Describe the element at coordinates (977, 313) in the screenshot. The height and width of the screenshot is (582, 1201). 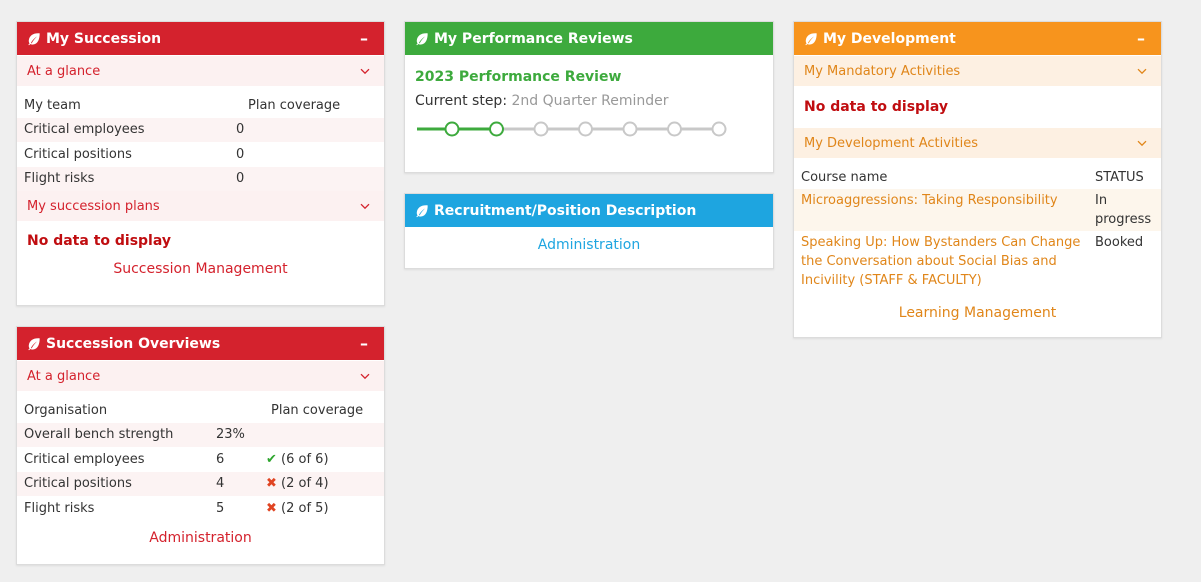
I see `learning-management-link: Learning Management` at that location.